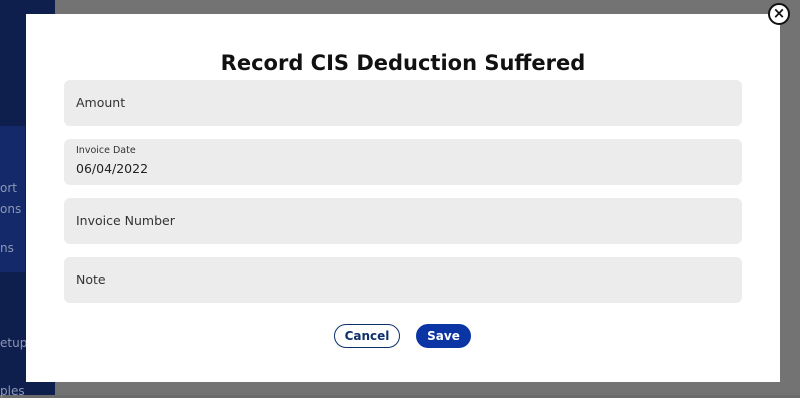 This screenshot has height=398, width=800. I want to click on save-button: Save, so click(443, 336).